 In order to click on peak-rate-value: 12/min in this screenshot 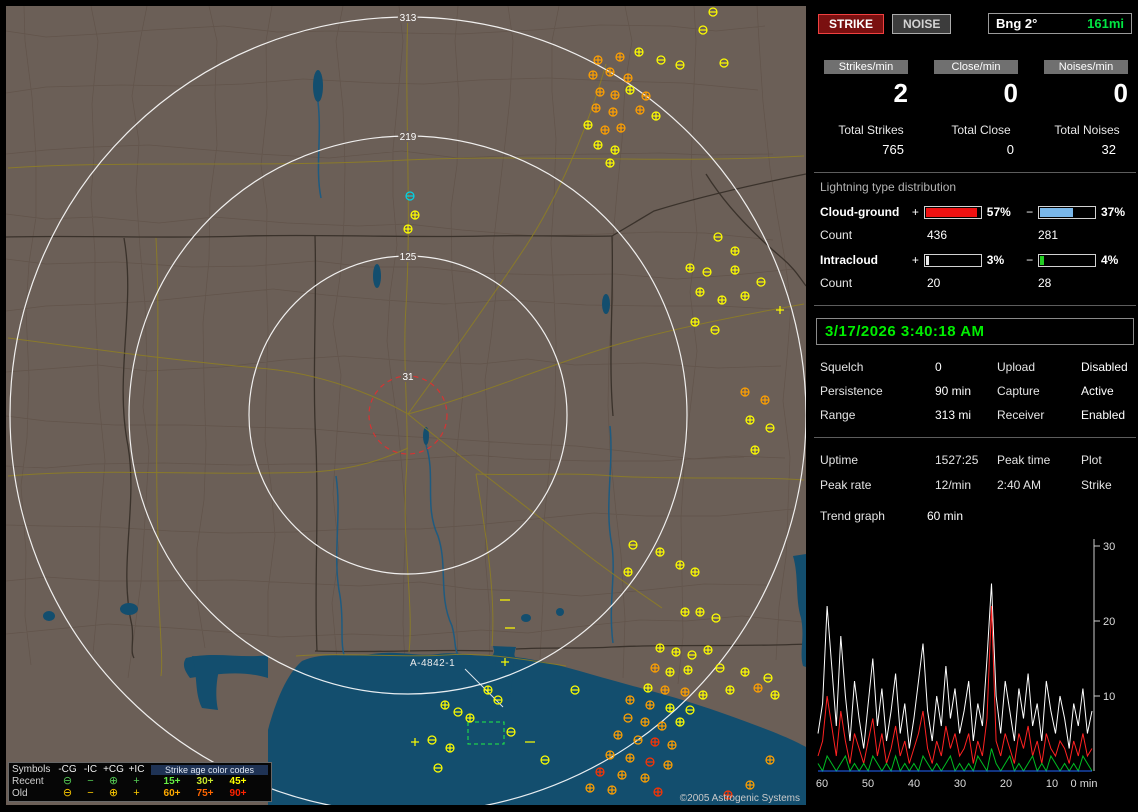, I will do `click(953, 485)`.